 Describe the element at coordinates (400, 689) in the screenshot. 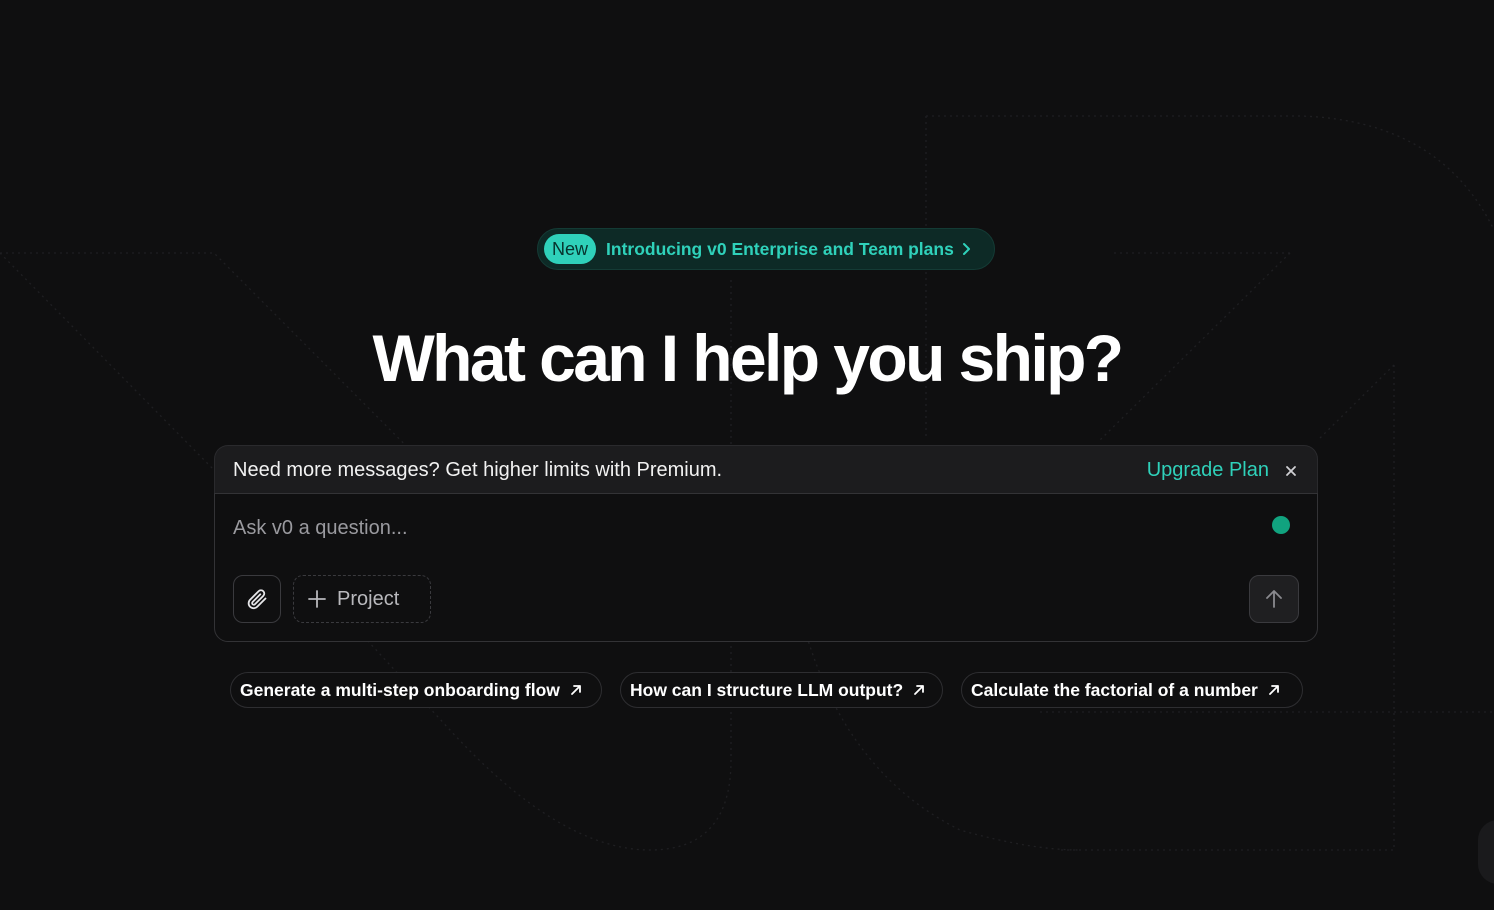

I see `suggestion-label: Generate a multi-step onboarding flow` at that location.